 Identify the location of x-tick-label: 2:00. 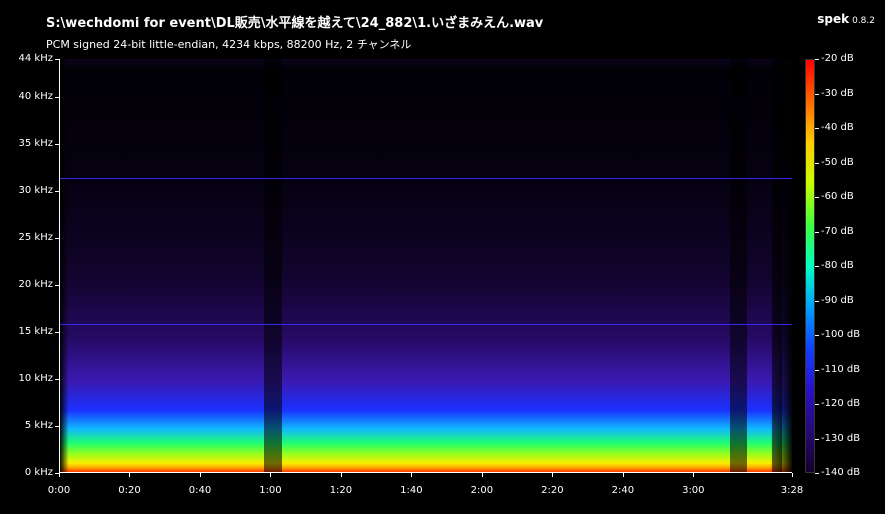
(482, 490).